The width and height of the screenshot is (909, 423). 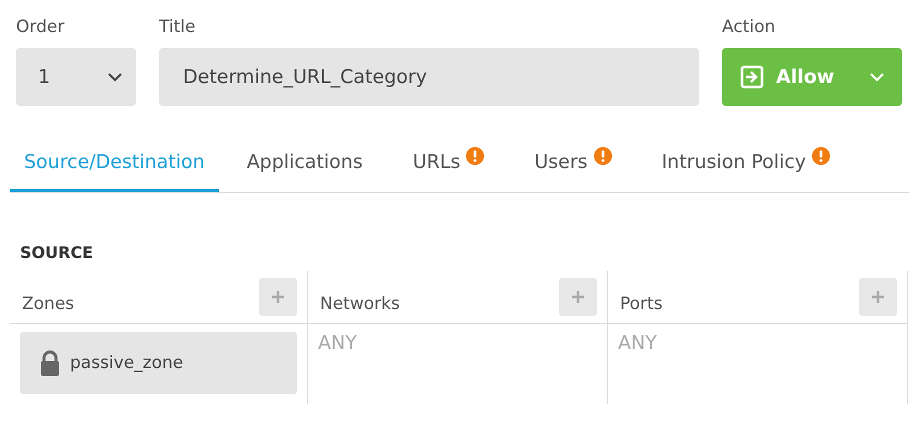 What do you see at coordinates (76, 77) in the screenshot?
I see `order-select: 1` at bounding box center [76, 77].